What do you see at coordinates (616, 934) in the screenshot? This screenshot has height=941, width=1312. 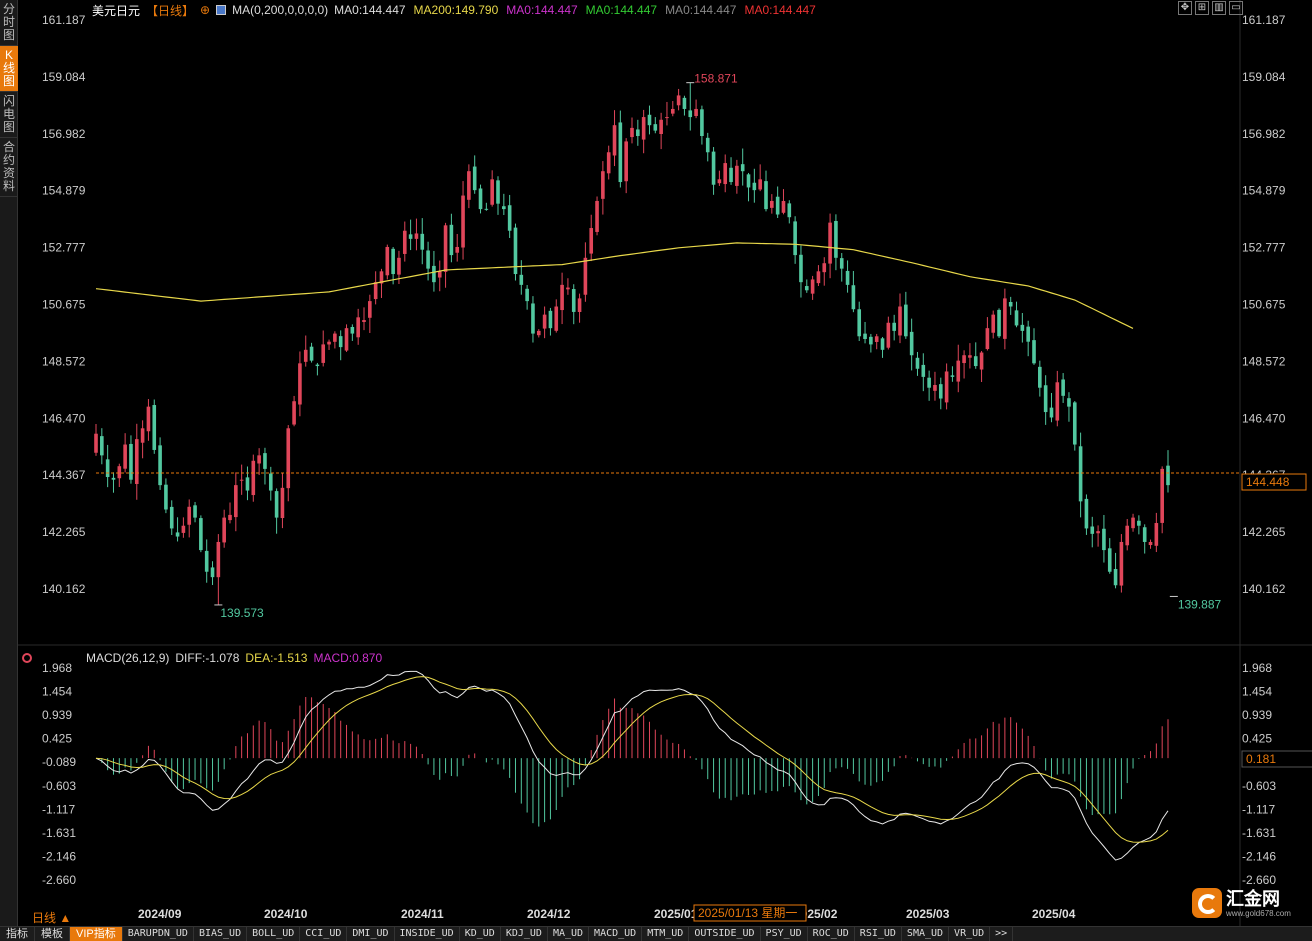 I see `indicator-tab-12: MACD_UD` at bounding box center [616, 934].